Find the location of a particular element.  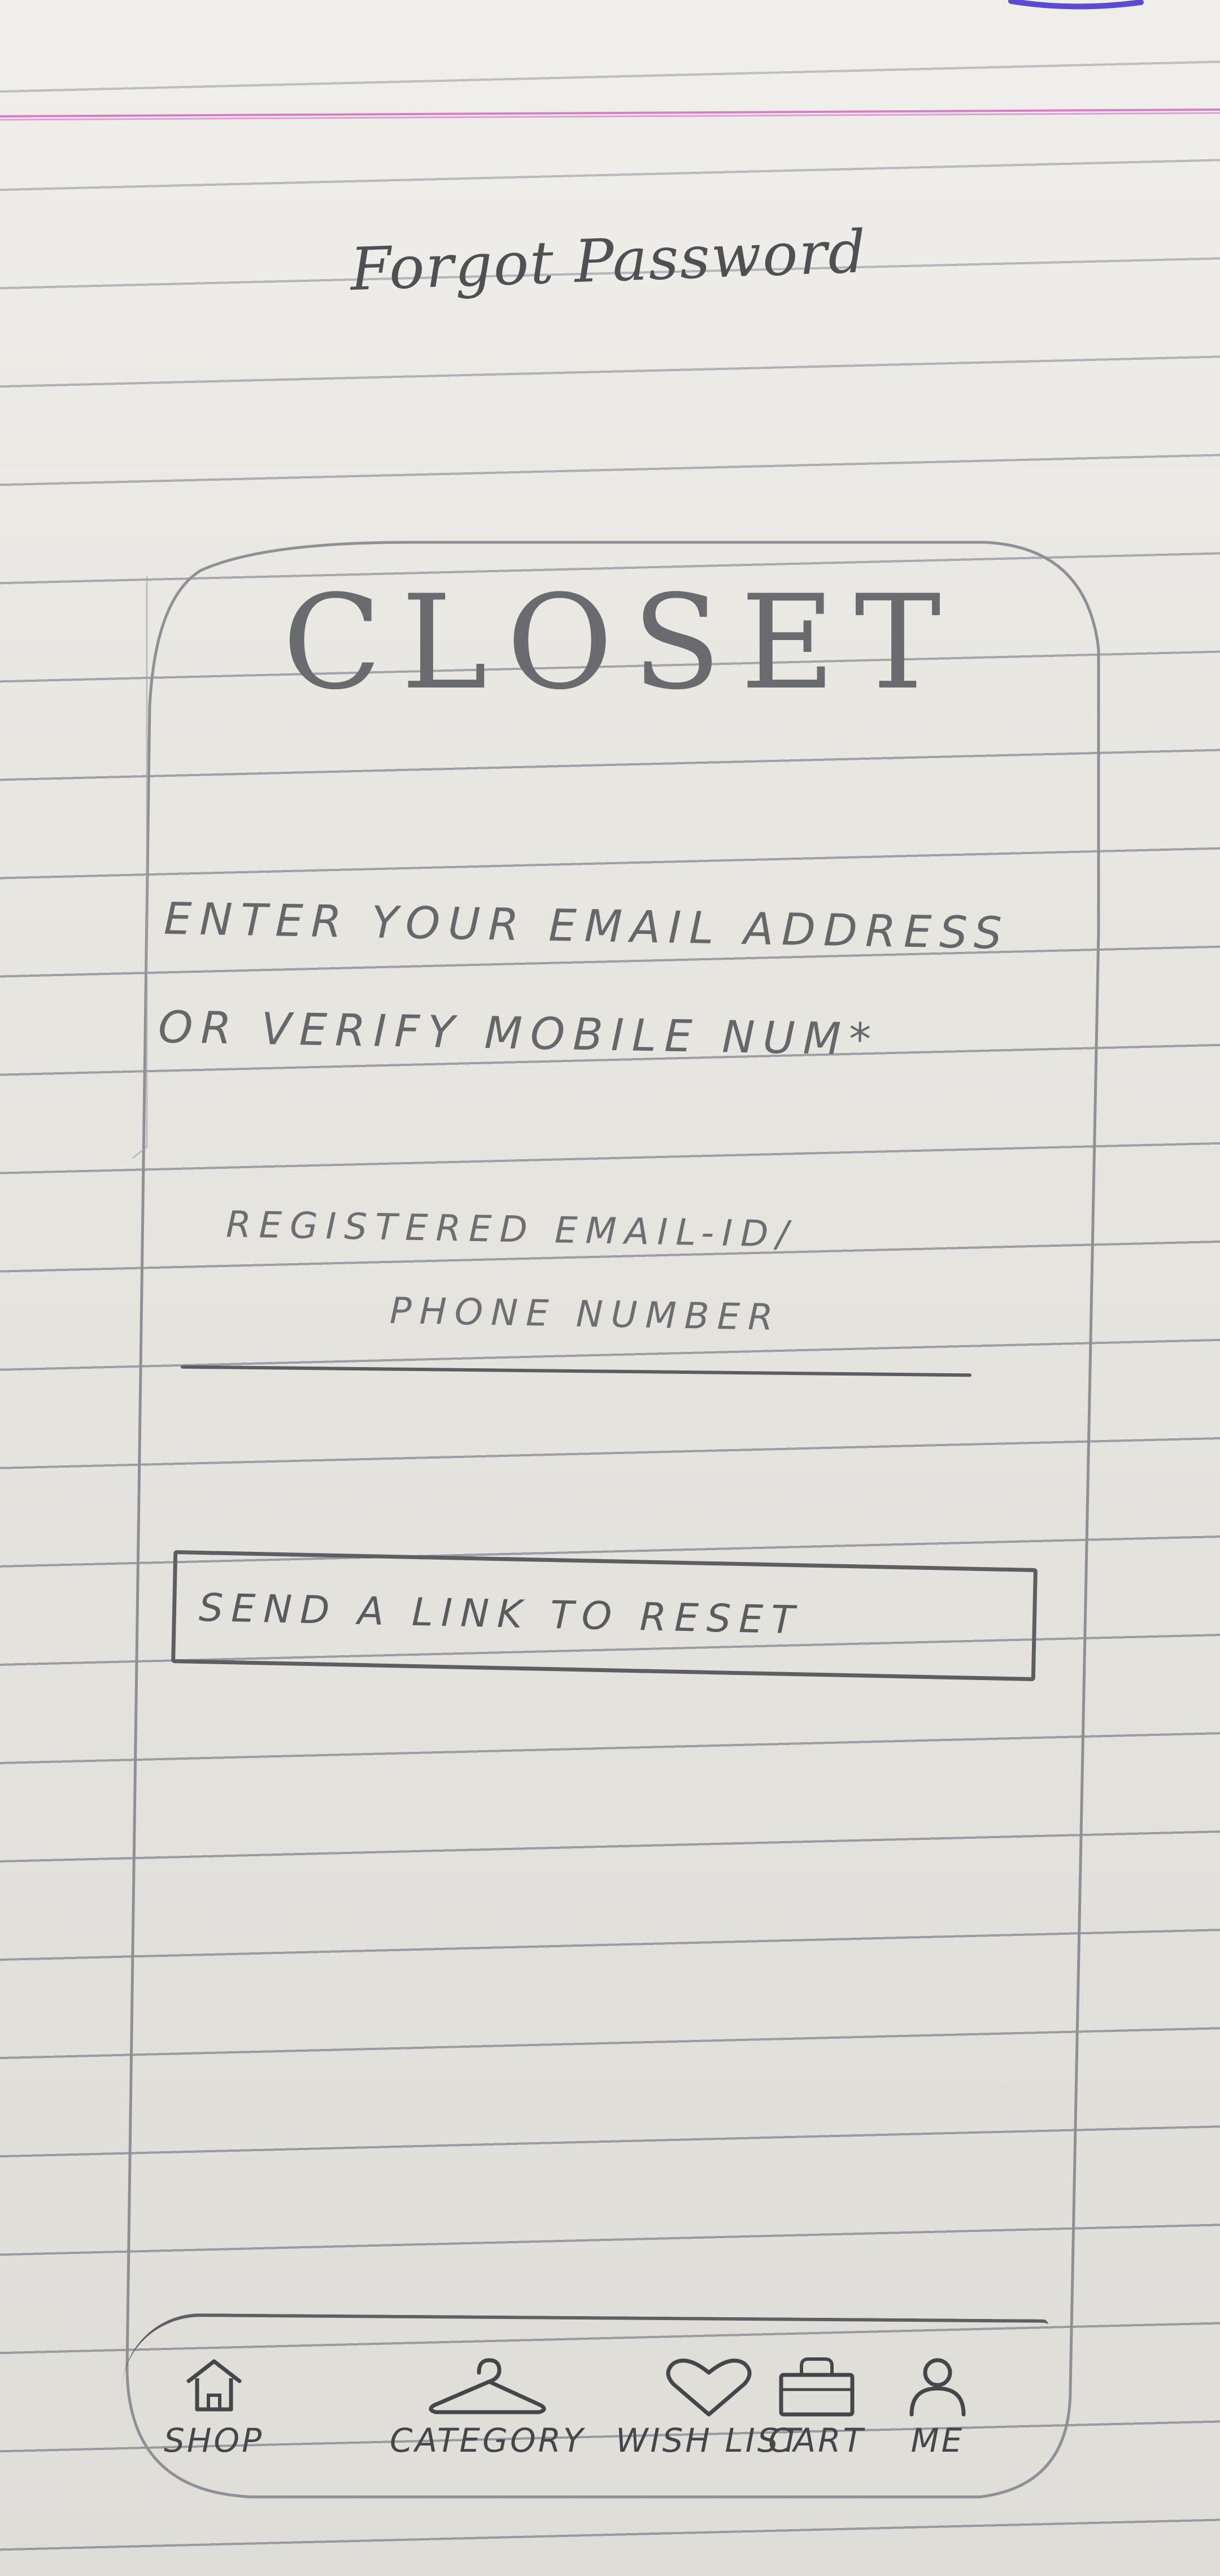

nav-item-category: CATEGORY is located at coordinates (487, 2408).